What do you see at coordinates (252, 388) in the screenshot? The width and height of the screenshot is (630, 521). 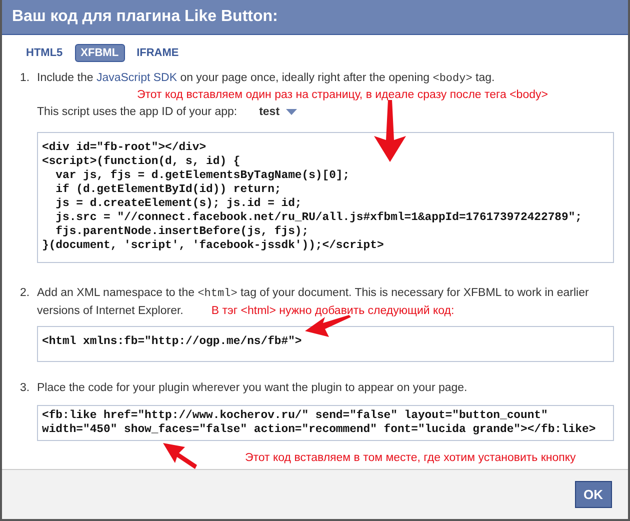 I see `step-description: Place the code for your plugin wherever you want the plugin to appear on your page.` at bounding box center [252, 388].